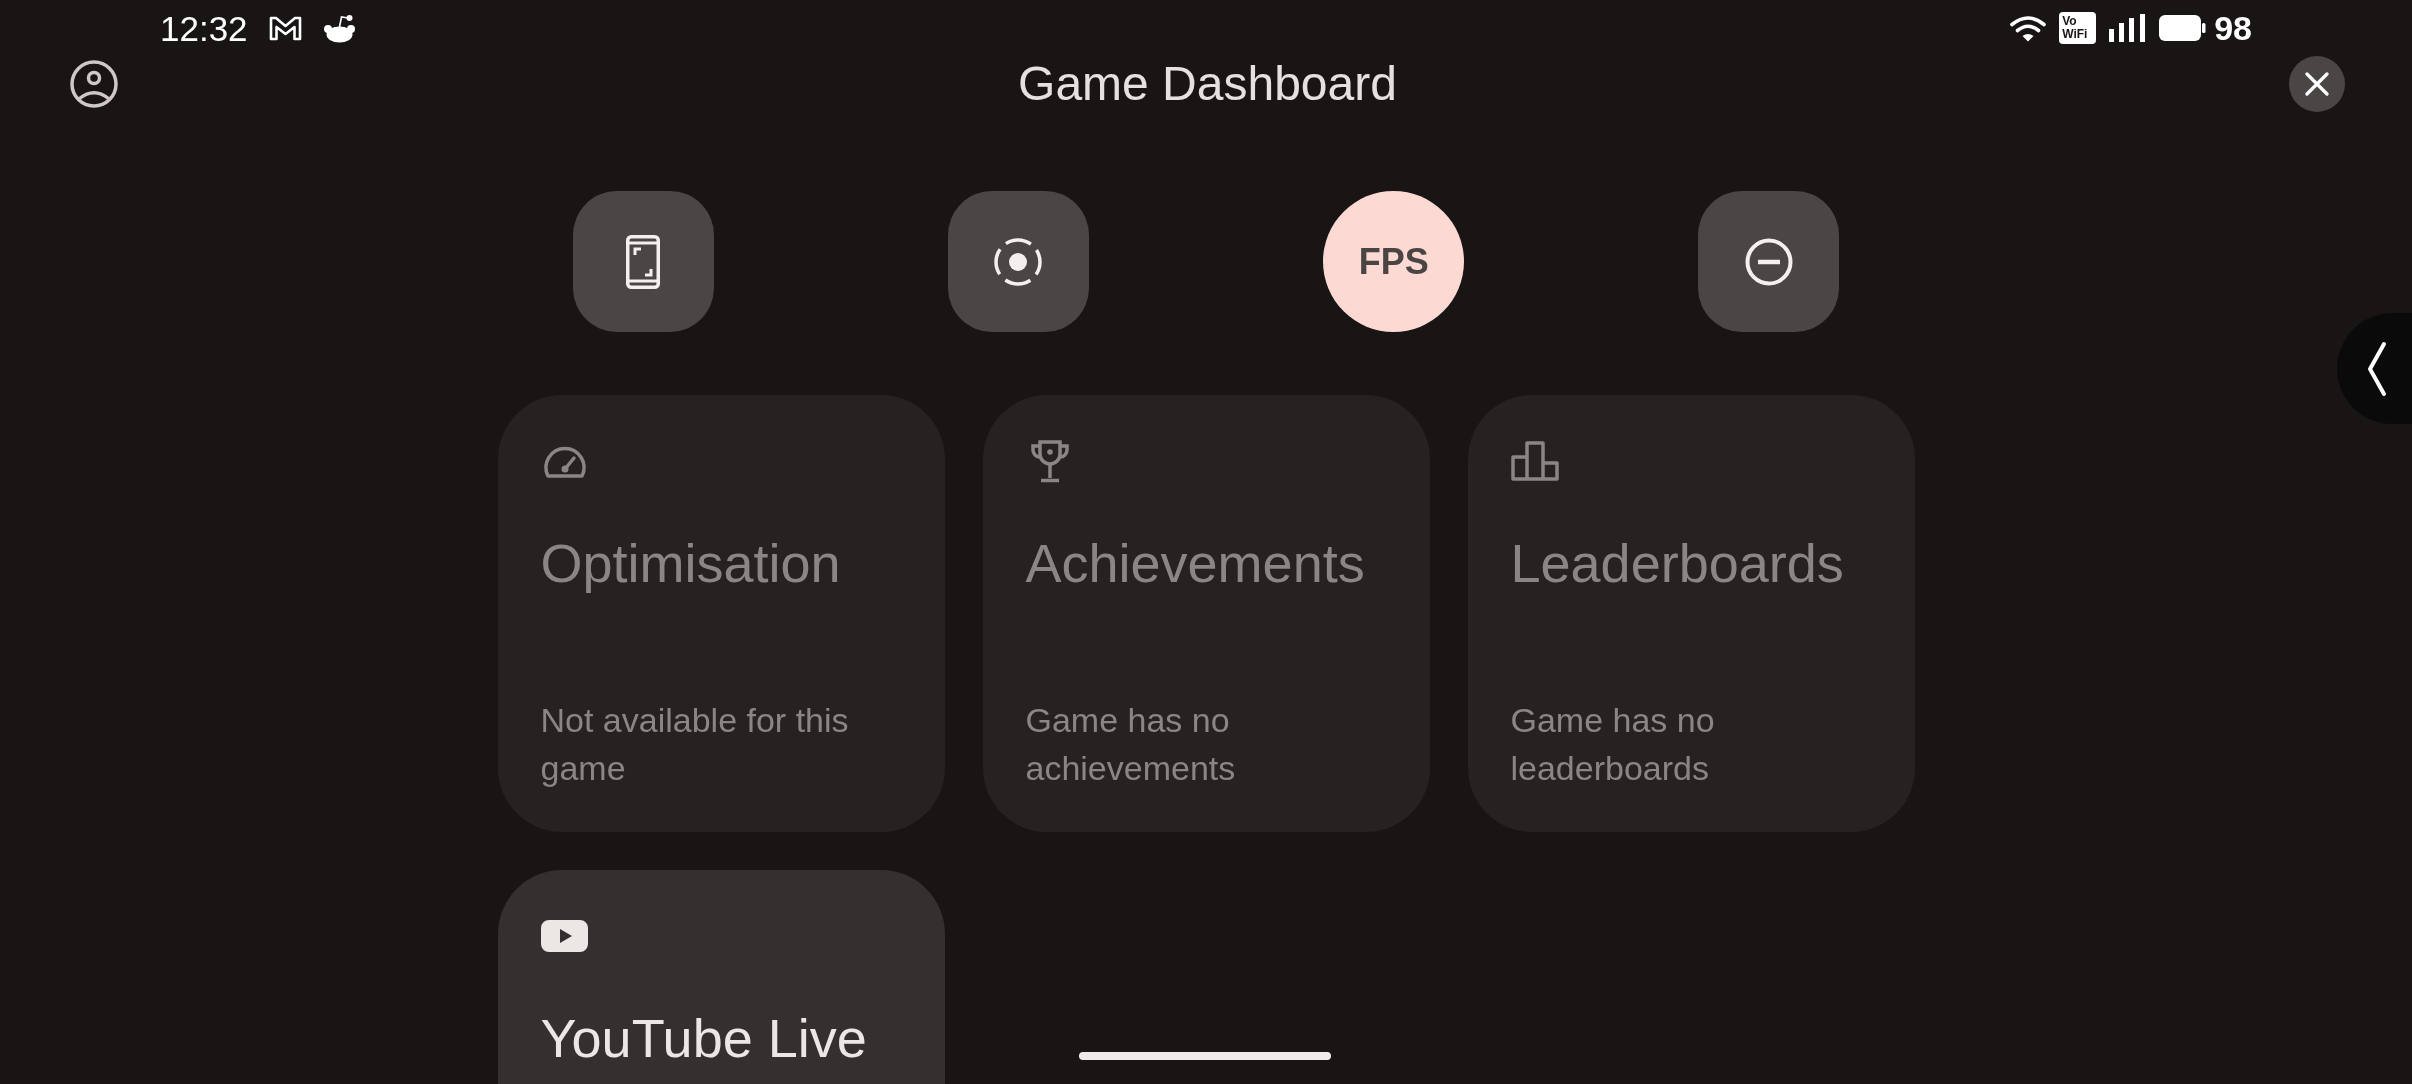 The image size is (2412, 1084). I want to click on tile-title: Leaderboards, so click(1677, 563).